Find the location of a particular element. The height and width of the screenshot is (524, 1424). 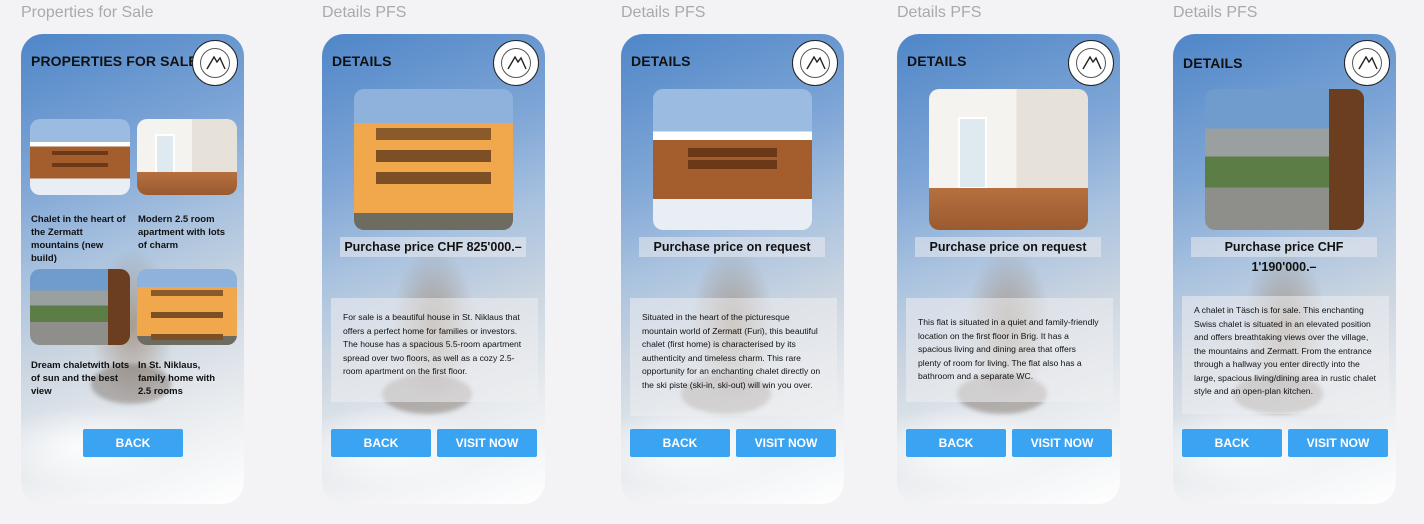

frame-label-details-1: Details PFS is located at coordinates (364, 12).